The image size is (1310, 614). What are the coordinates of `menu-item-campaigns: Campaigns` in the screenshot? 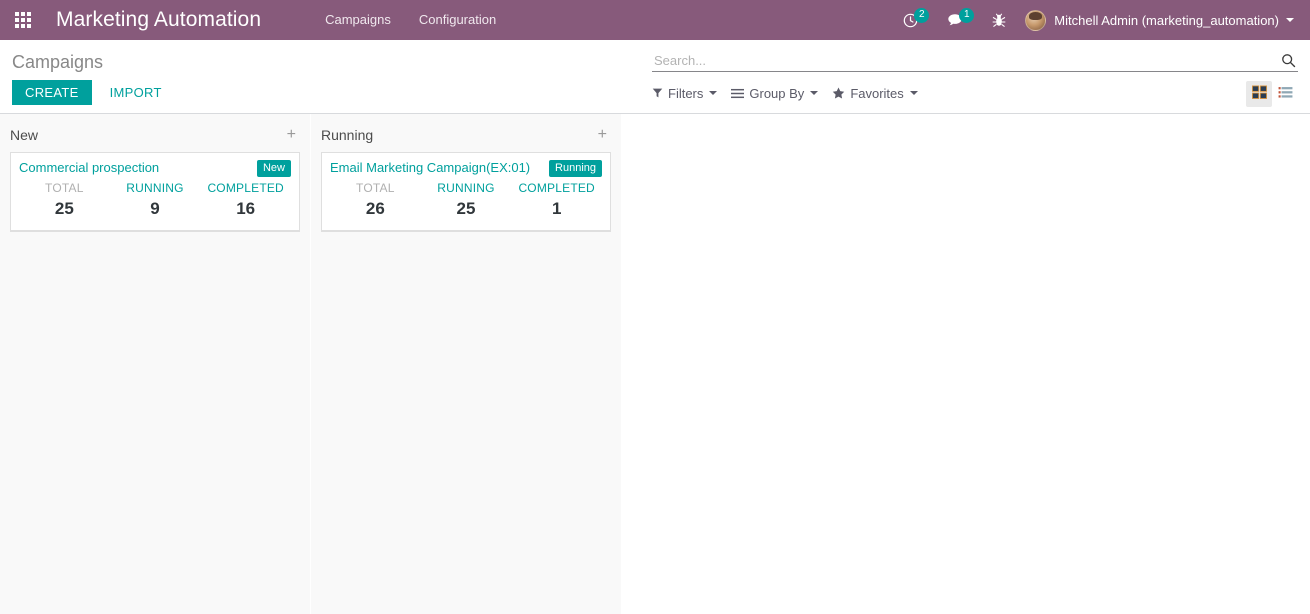 It's located at (358, 20).